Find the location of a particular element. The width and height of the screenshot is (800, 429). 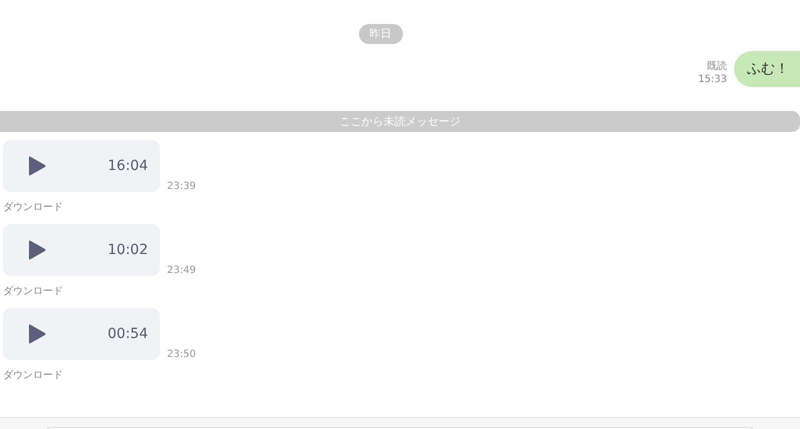

read-receipt: 既読 is located at coordinates (717, 66).